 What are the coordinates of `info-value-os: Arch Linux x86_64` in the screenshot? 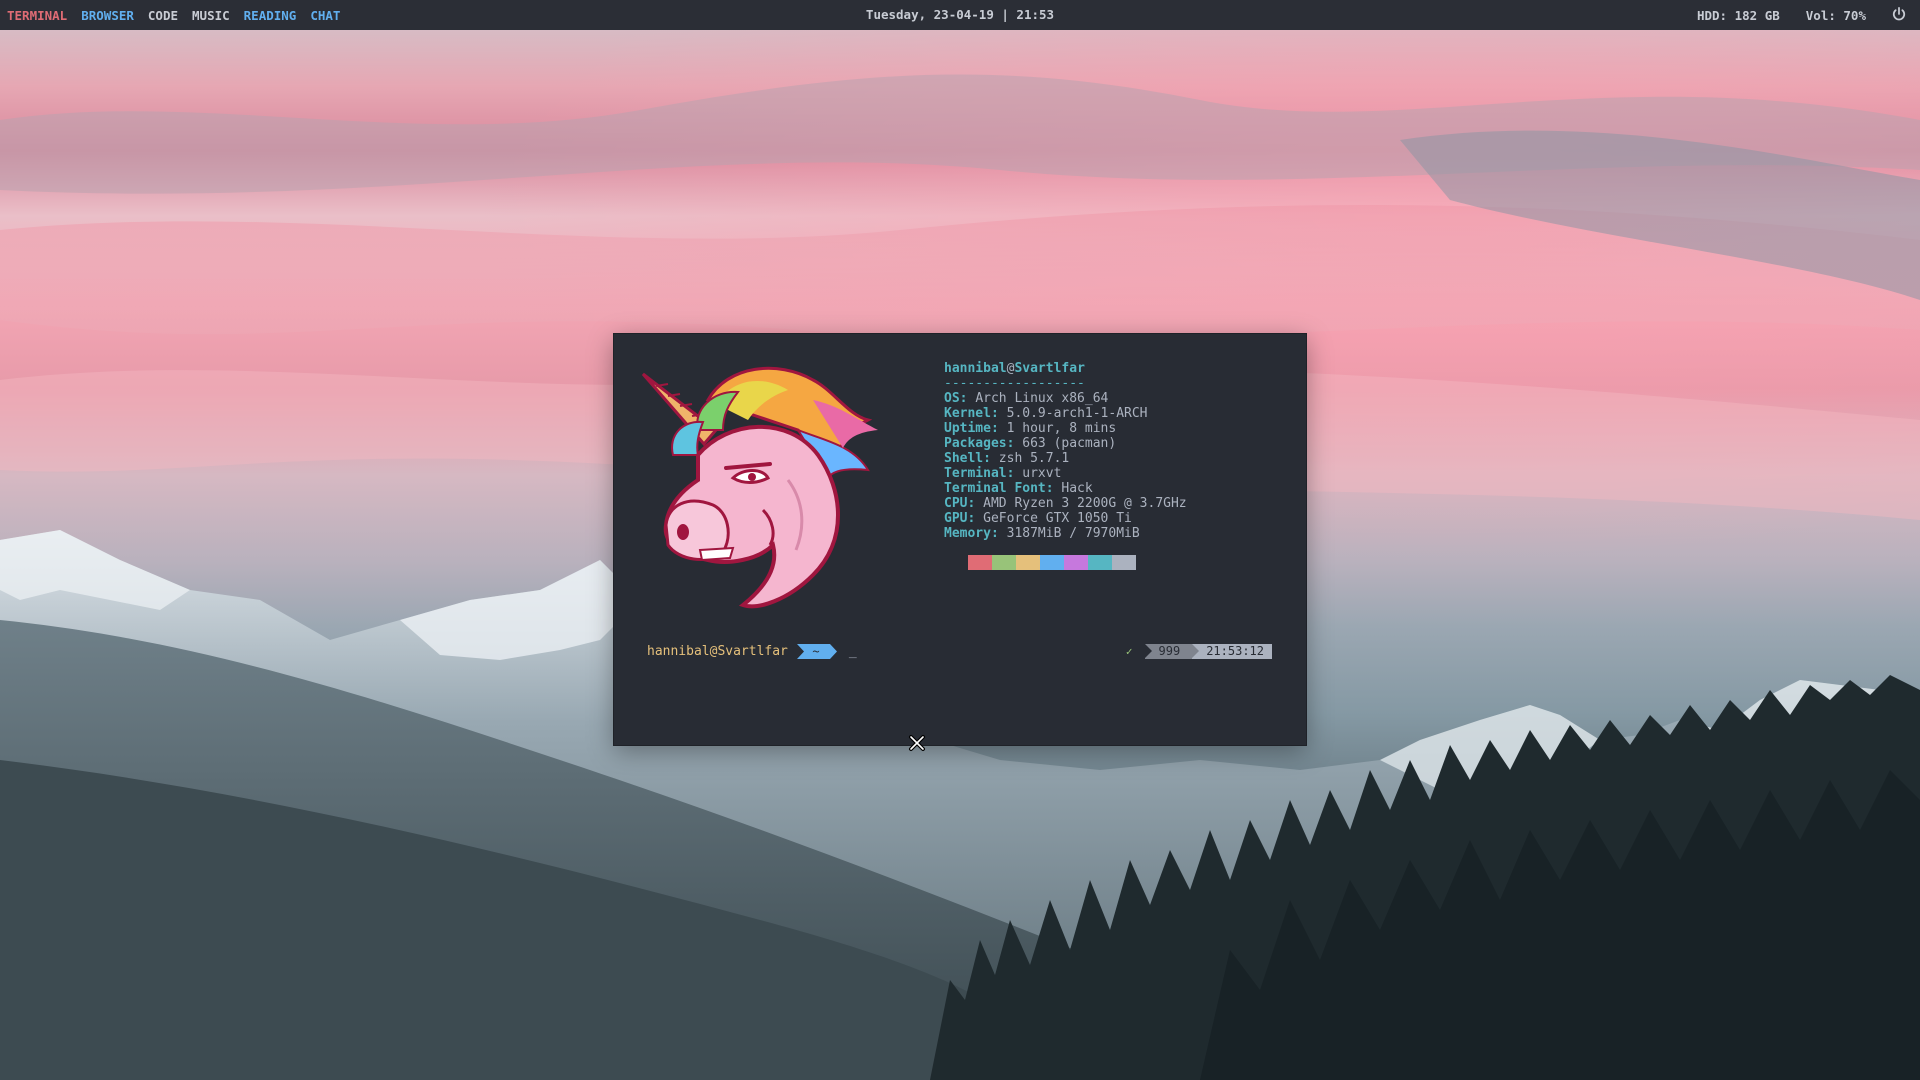 It's located at (1042, 398).